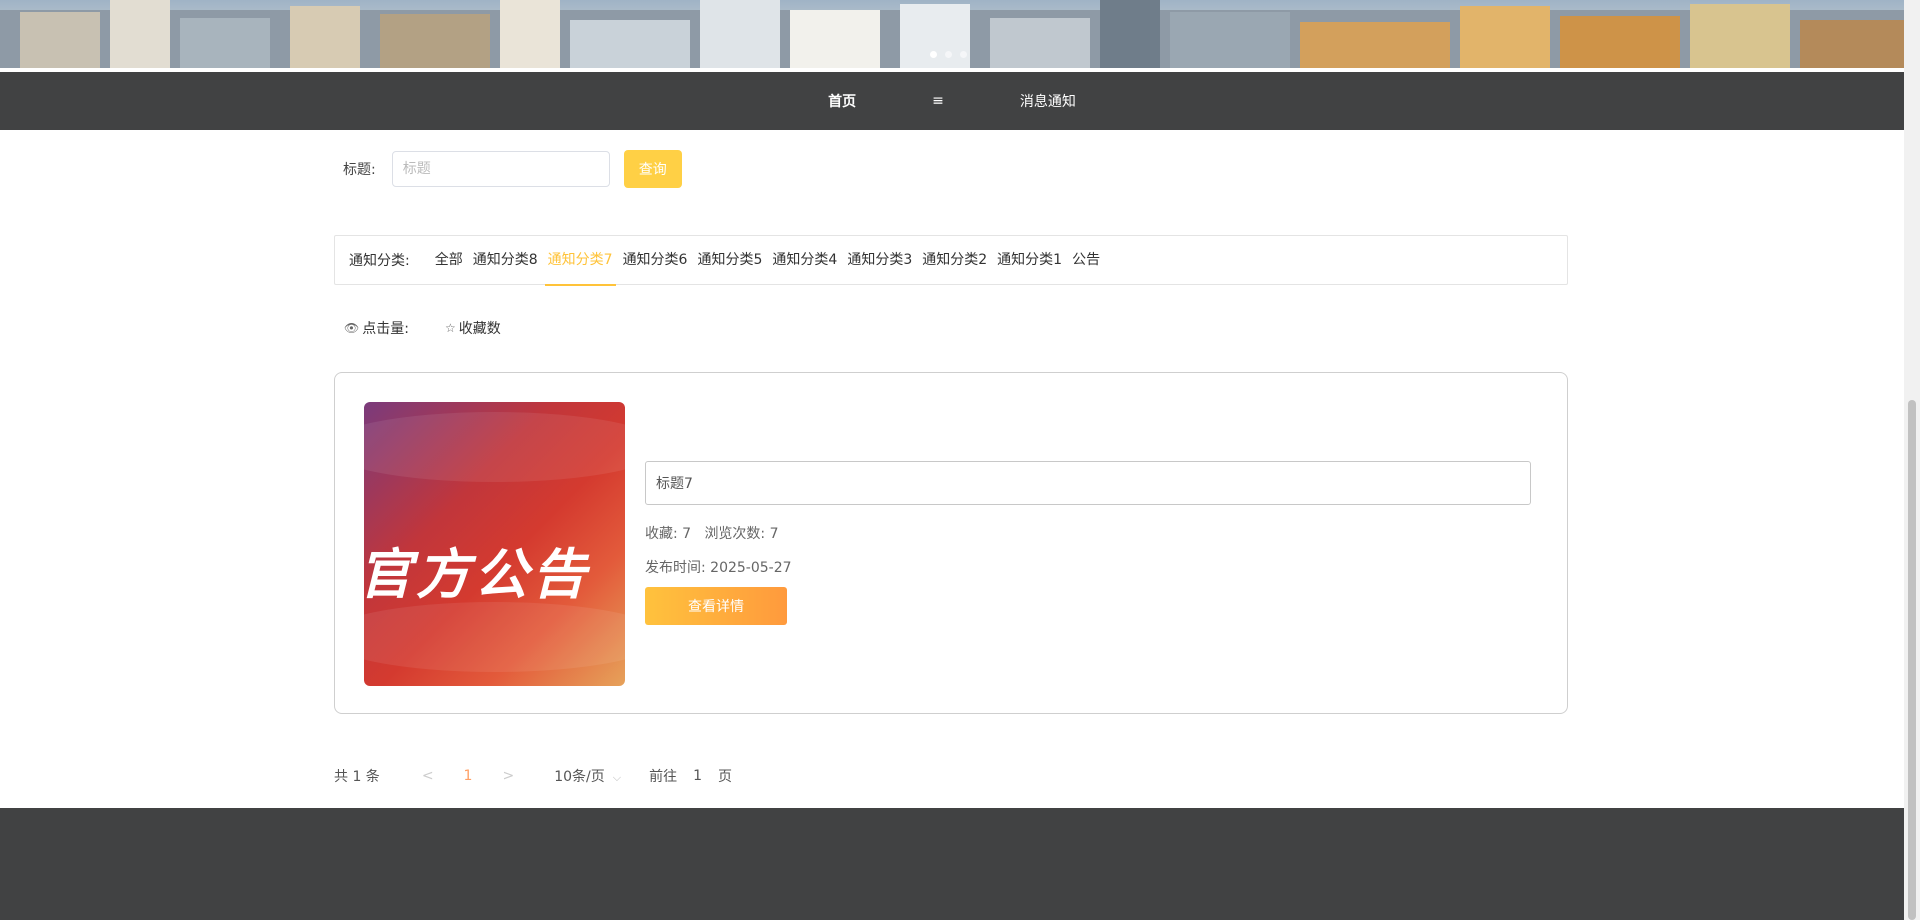 This screenshot has height=920, width=1920. Describe the element at coordinates (1048, 101) in the screenshot. I see `nav-notice: 消息通知` at that location.